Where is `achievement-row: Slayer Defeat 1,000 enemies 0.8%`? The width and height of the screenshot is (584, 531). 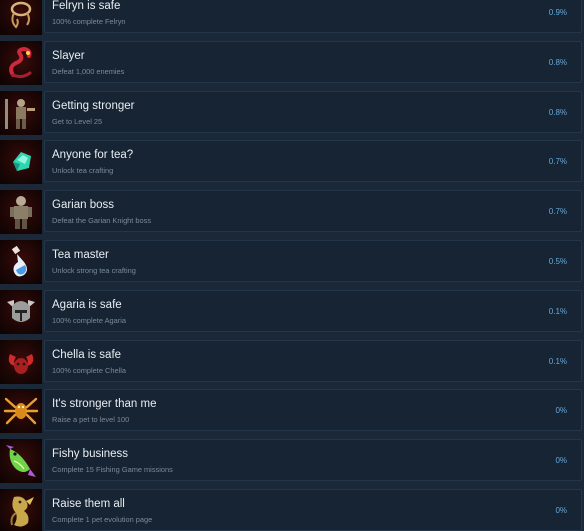
achievement-row: Slayer Defeat 1,000 enemies 0.8% is located at coordinates (292, 63).